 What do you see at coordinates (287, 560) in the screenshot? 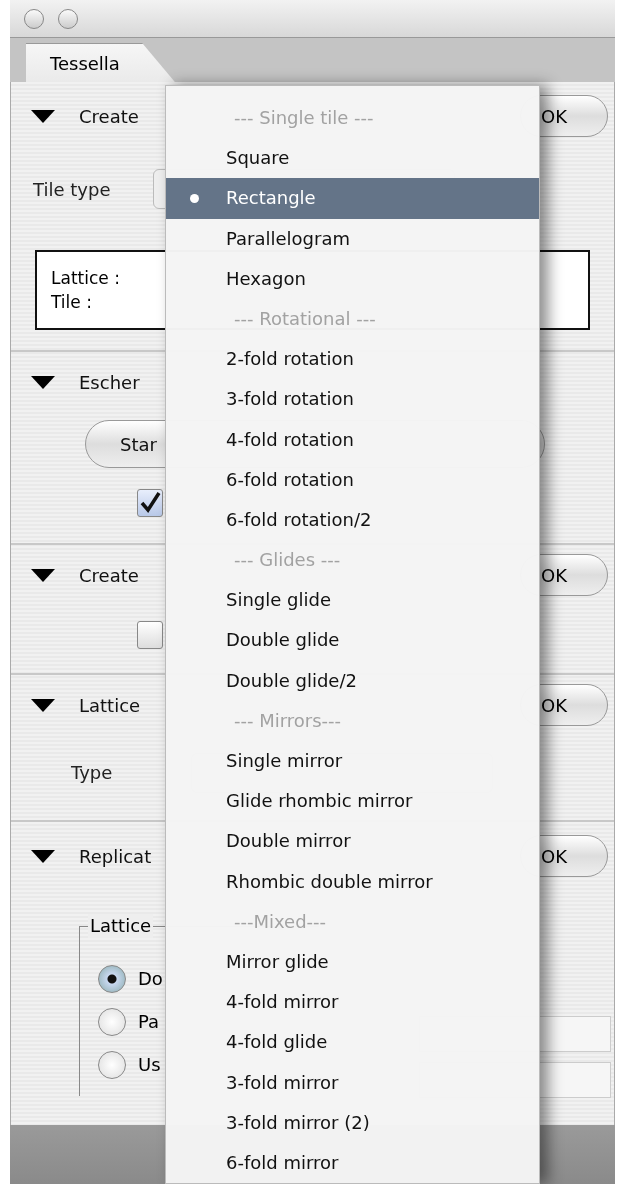
I see `menu-section-header: --- Glides ---` at bounding box center [287, 560].